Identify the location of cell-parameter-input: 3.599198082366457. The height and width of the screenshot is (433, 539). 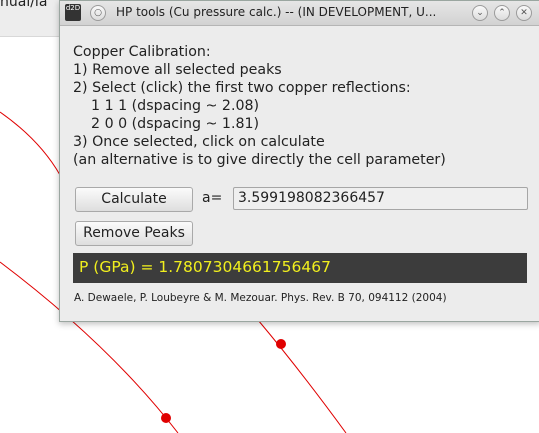
(380, 198).